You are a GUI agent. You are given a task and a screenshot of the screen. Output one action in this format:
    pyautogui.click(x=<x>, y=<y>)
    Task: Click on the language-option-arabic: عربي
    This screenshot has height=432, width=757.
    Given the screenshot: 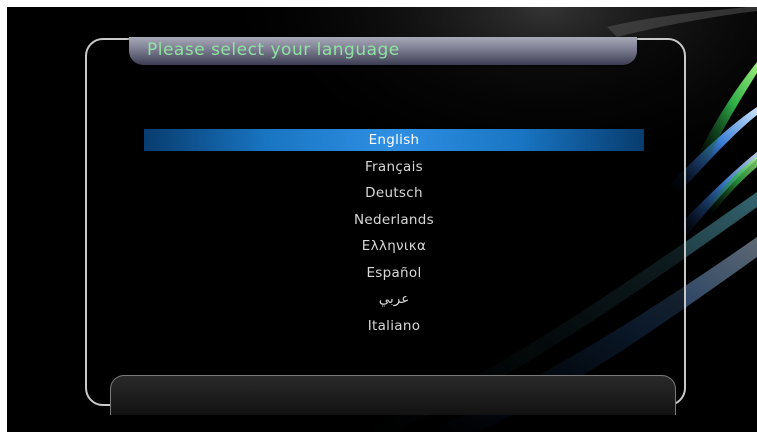 What is the action you would take?
    pyautogui.click(x=394, y=301)
    